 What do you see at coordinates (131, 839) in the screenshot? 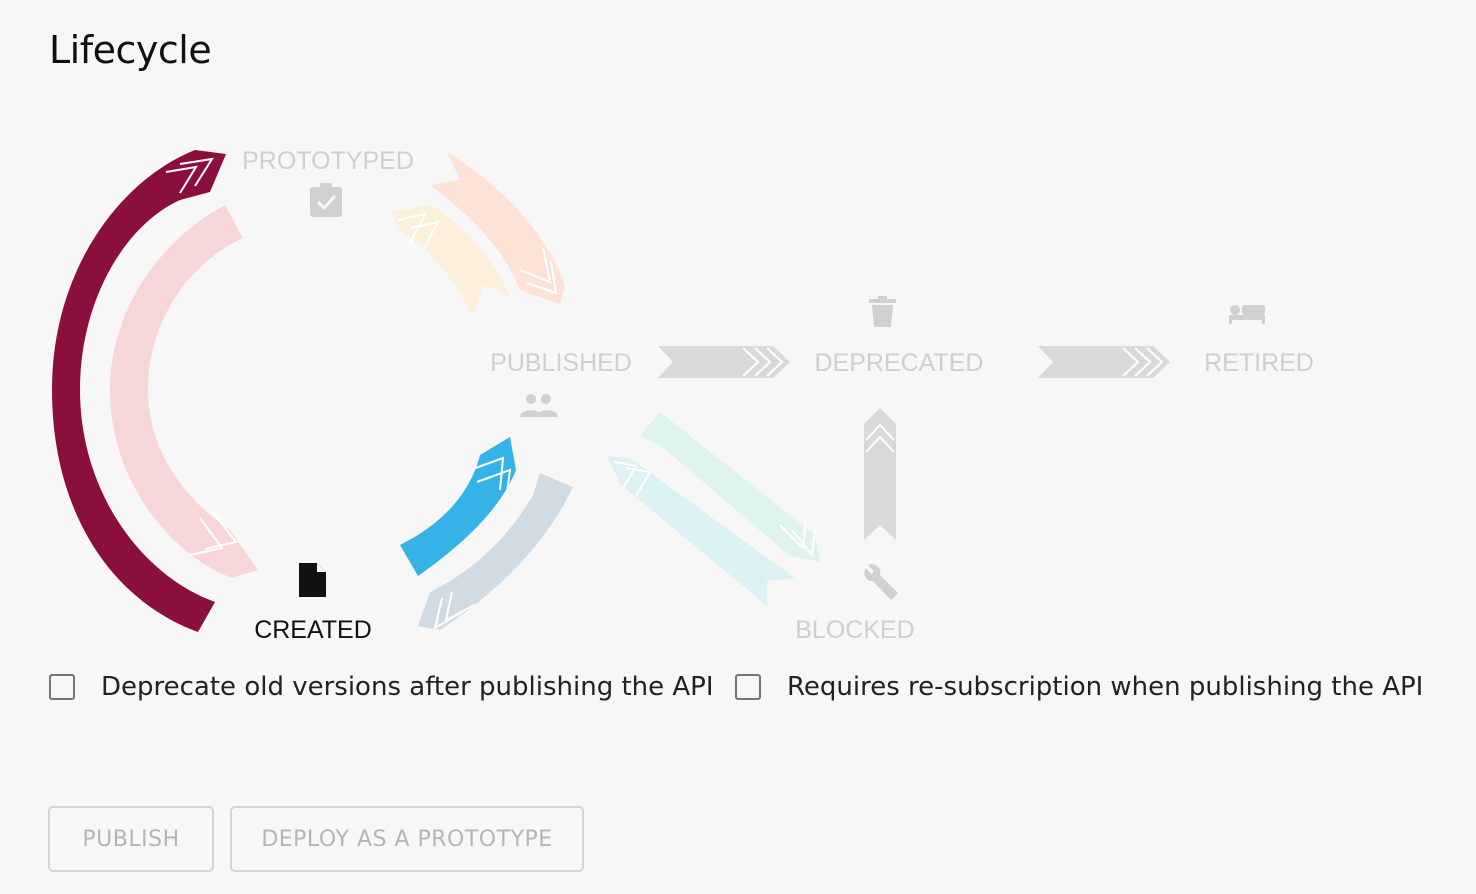
I see `publish-button: PUBLISH` at bounding box center [131, 839].